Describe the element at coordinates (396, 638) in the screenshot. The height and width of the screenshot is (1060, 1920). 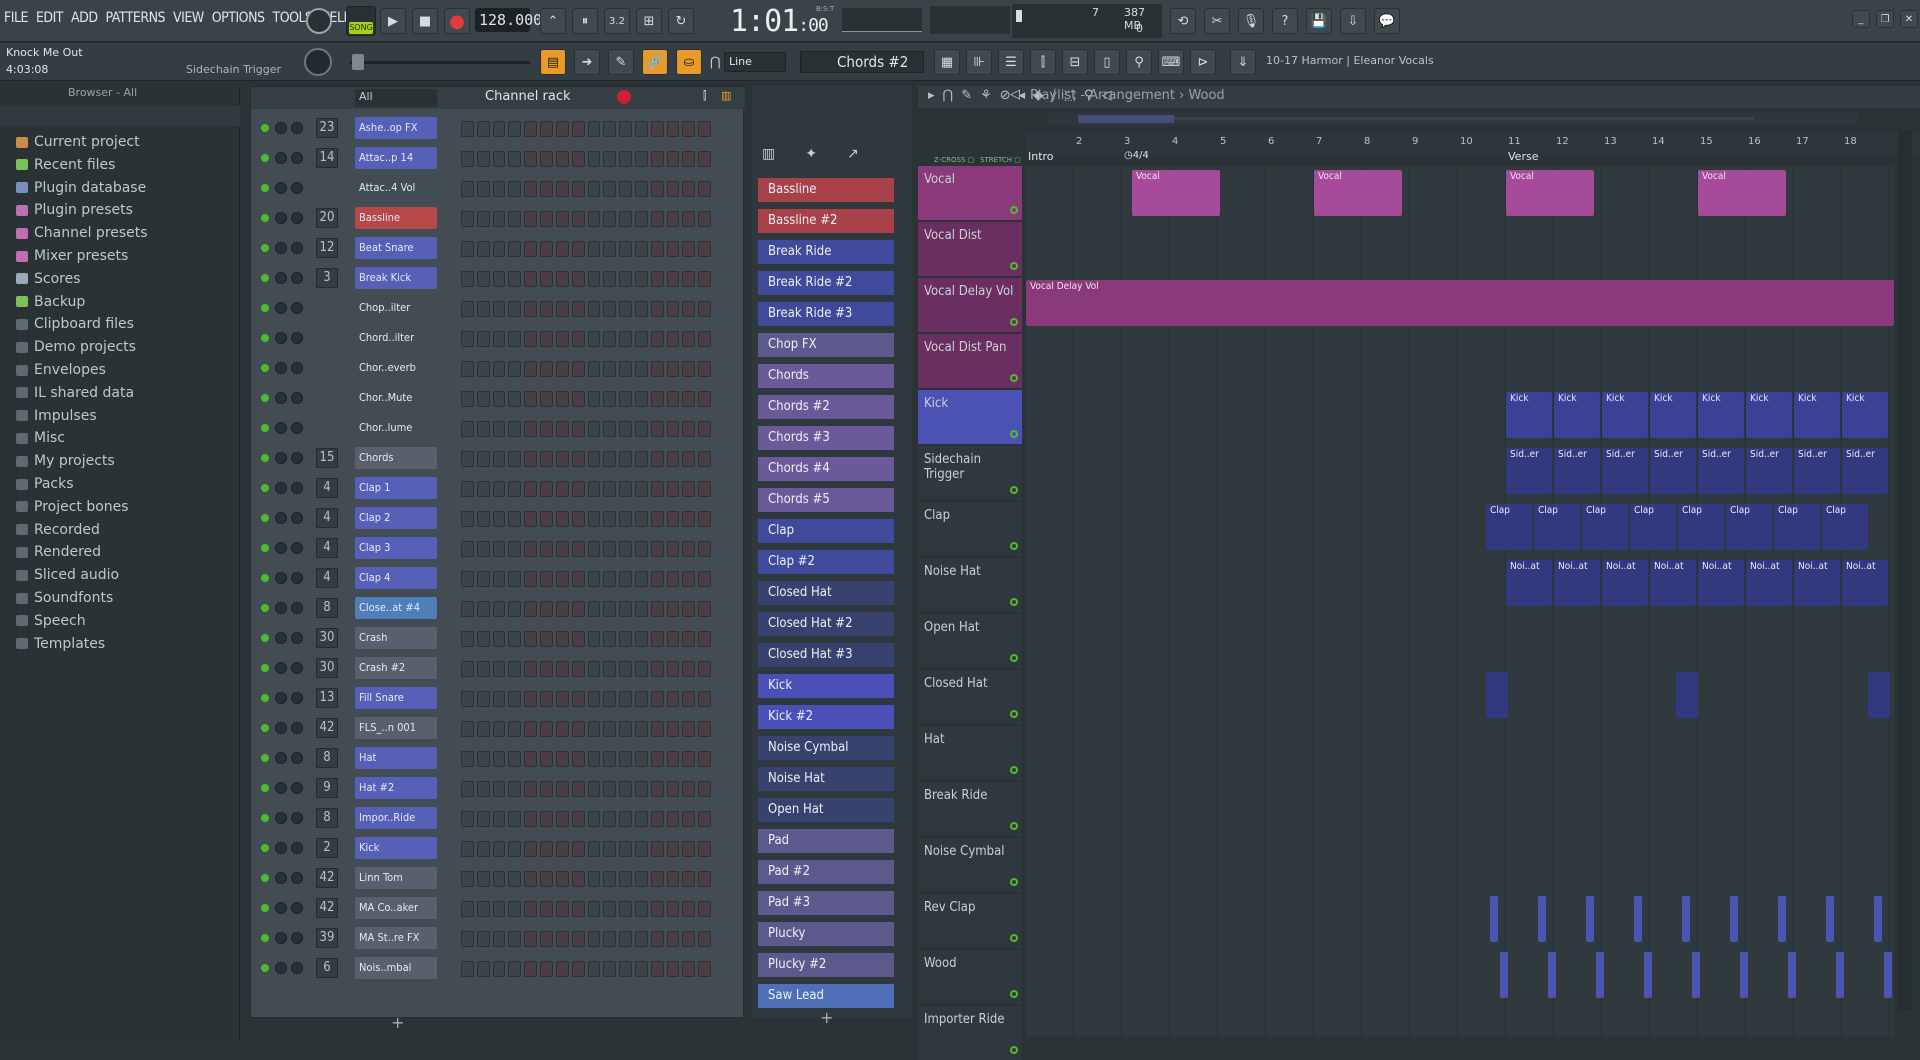
I see `channel-name-button: Crash` at that location.